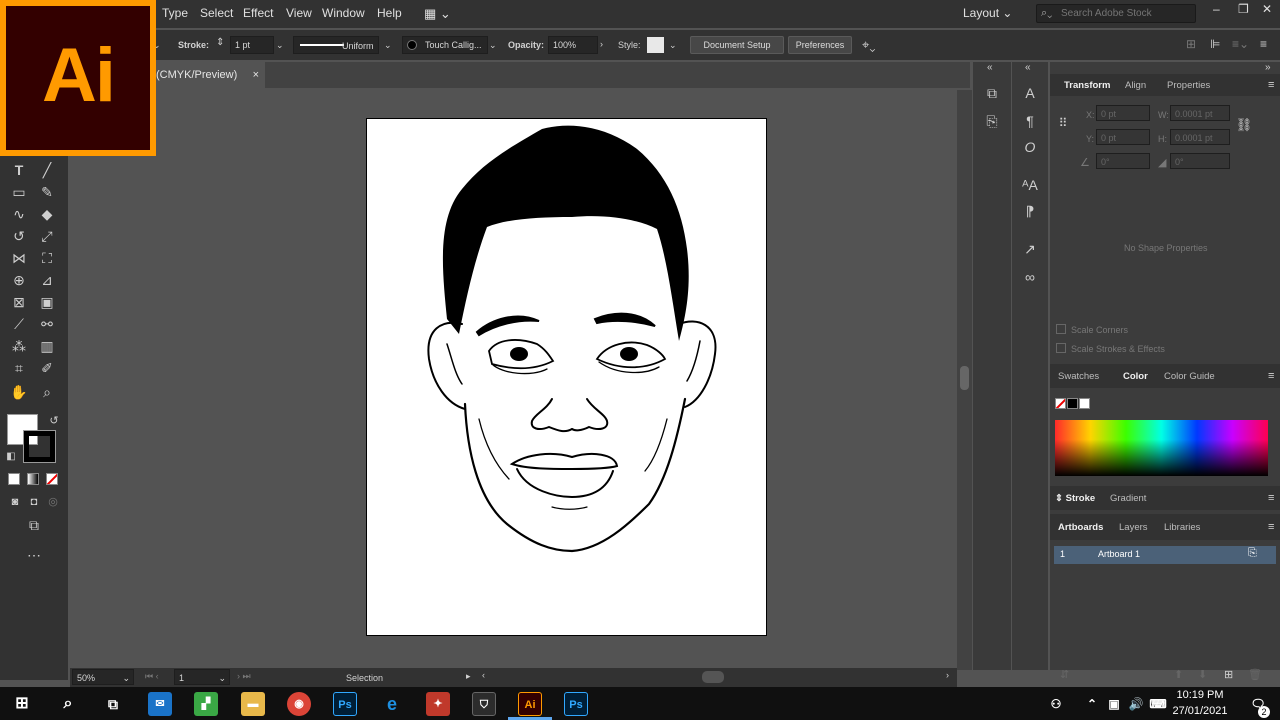 Image resolution: width=1280 pixels, height=720 pixels. I want to click on tab-align: Align, so click(1135, 85).